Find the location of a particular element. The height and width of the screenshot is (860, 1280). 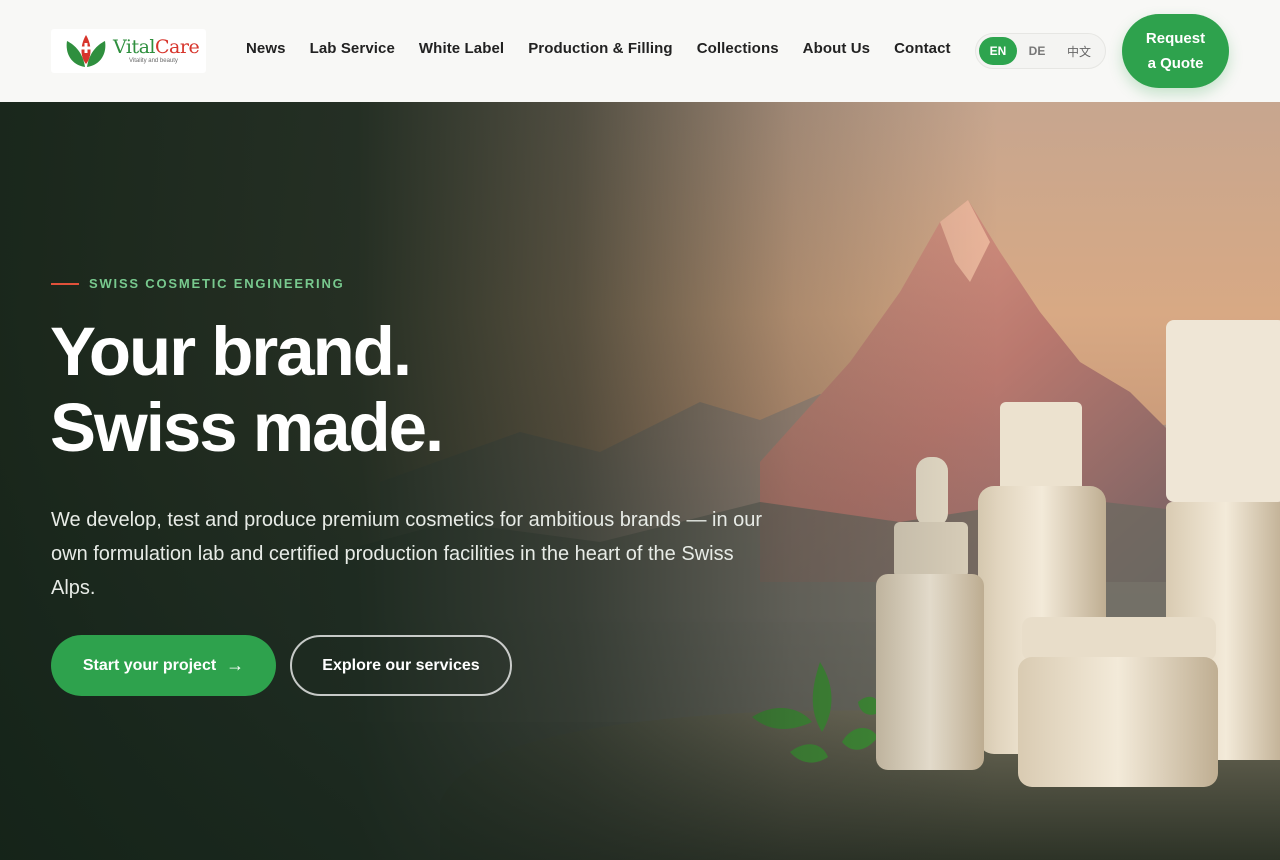

lang-option-zh: 中文 is located at coordinates (1079, 51).